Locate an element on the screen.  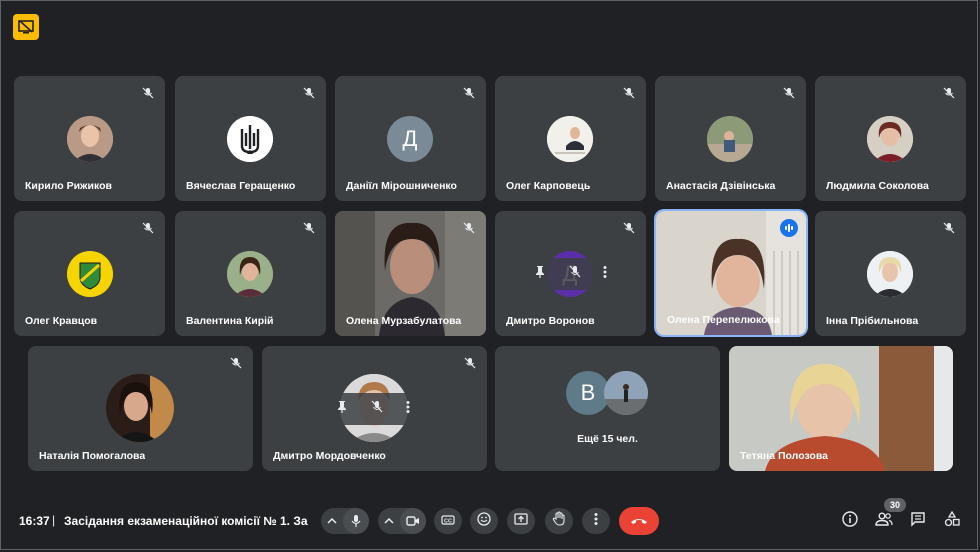
camera-control-group is located at coordinates (402, 521).